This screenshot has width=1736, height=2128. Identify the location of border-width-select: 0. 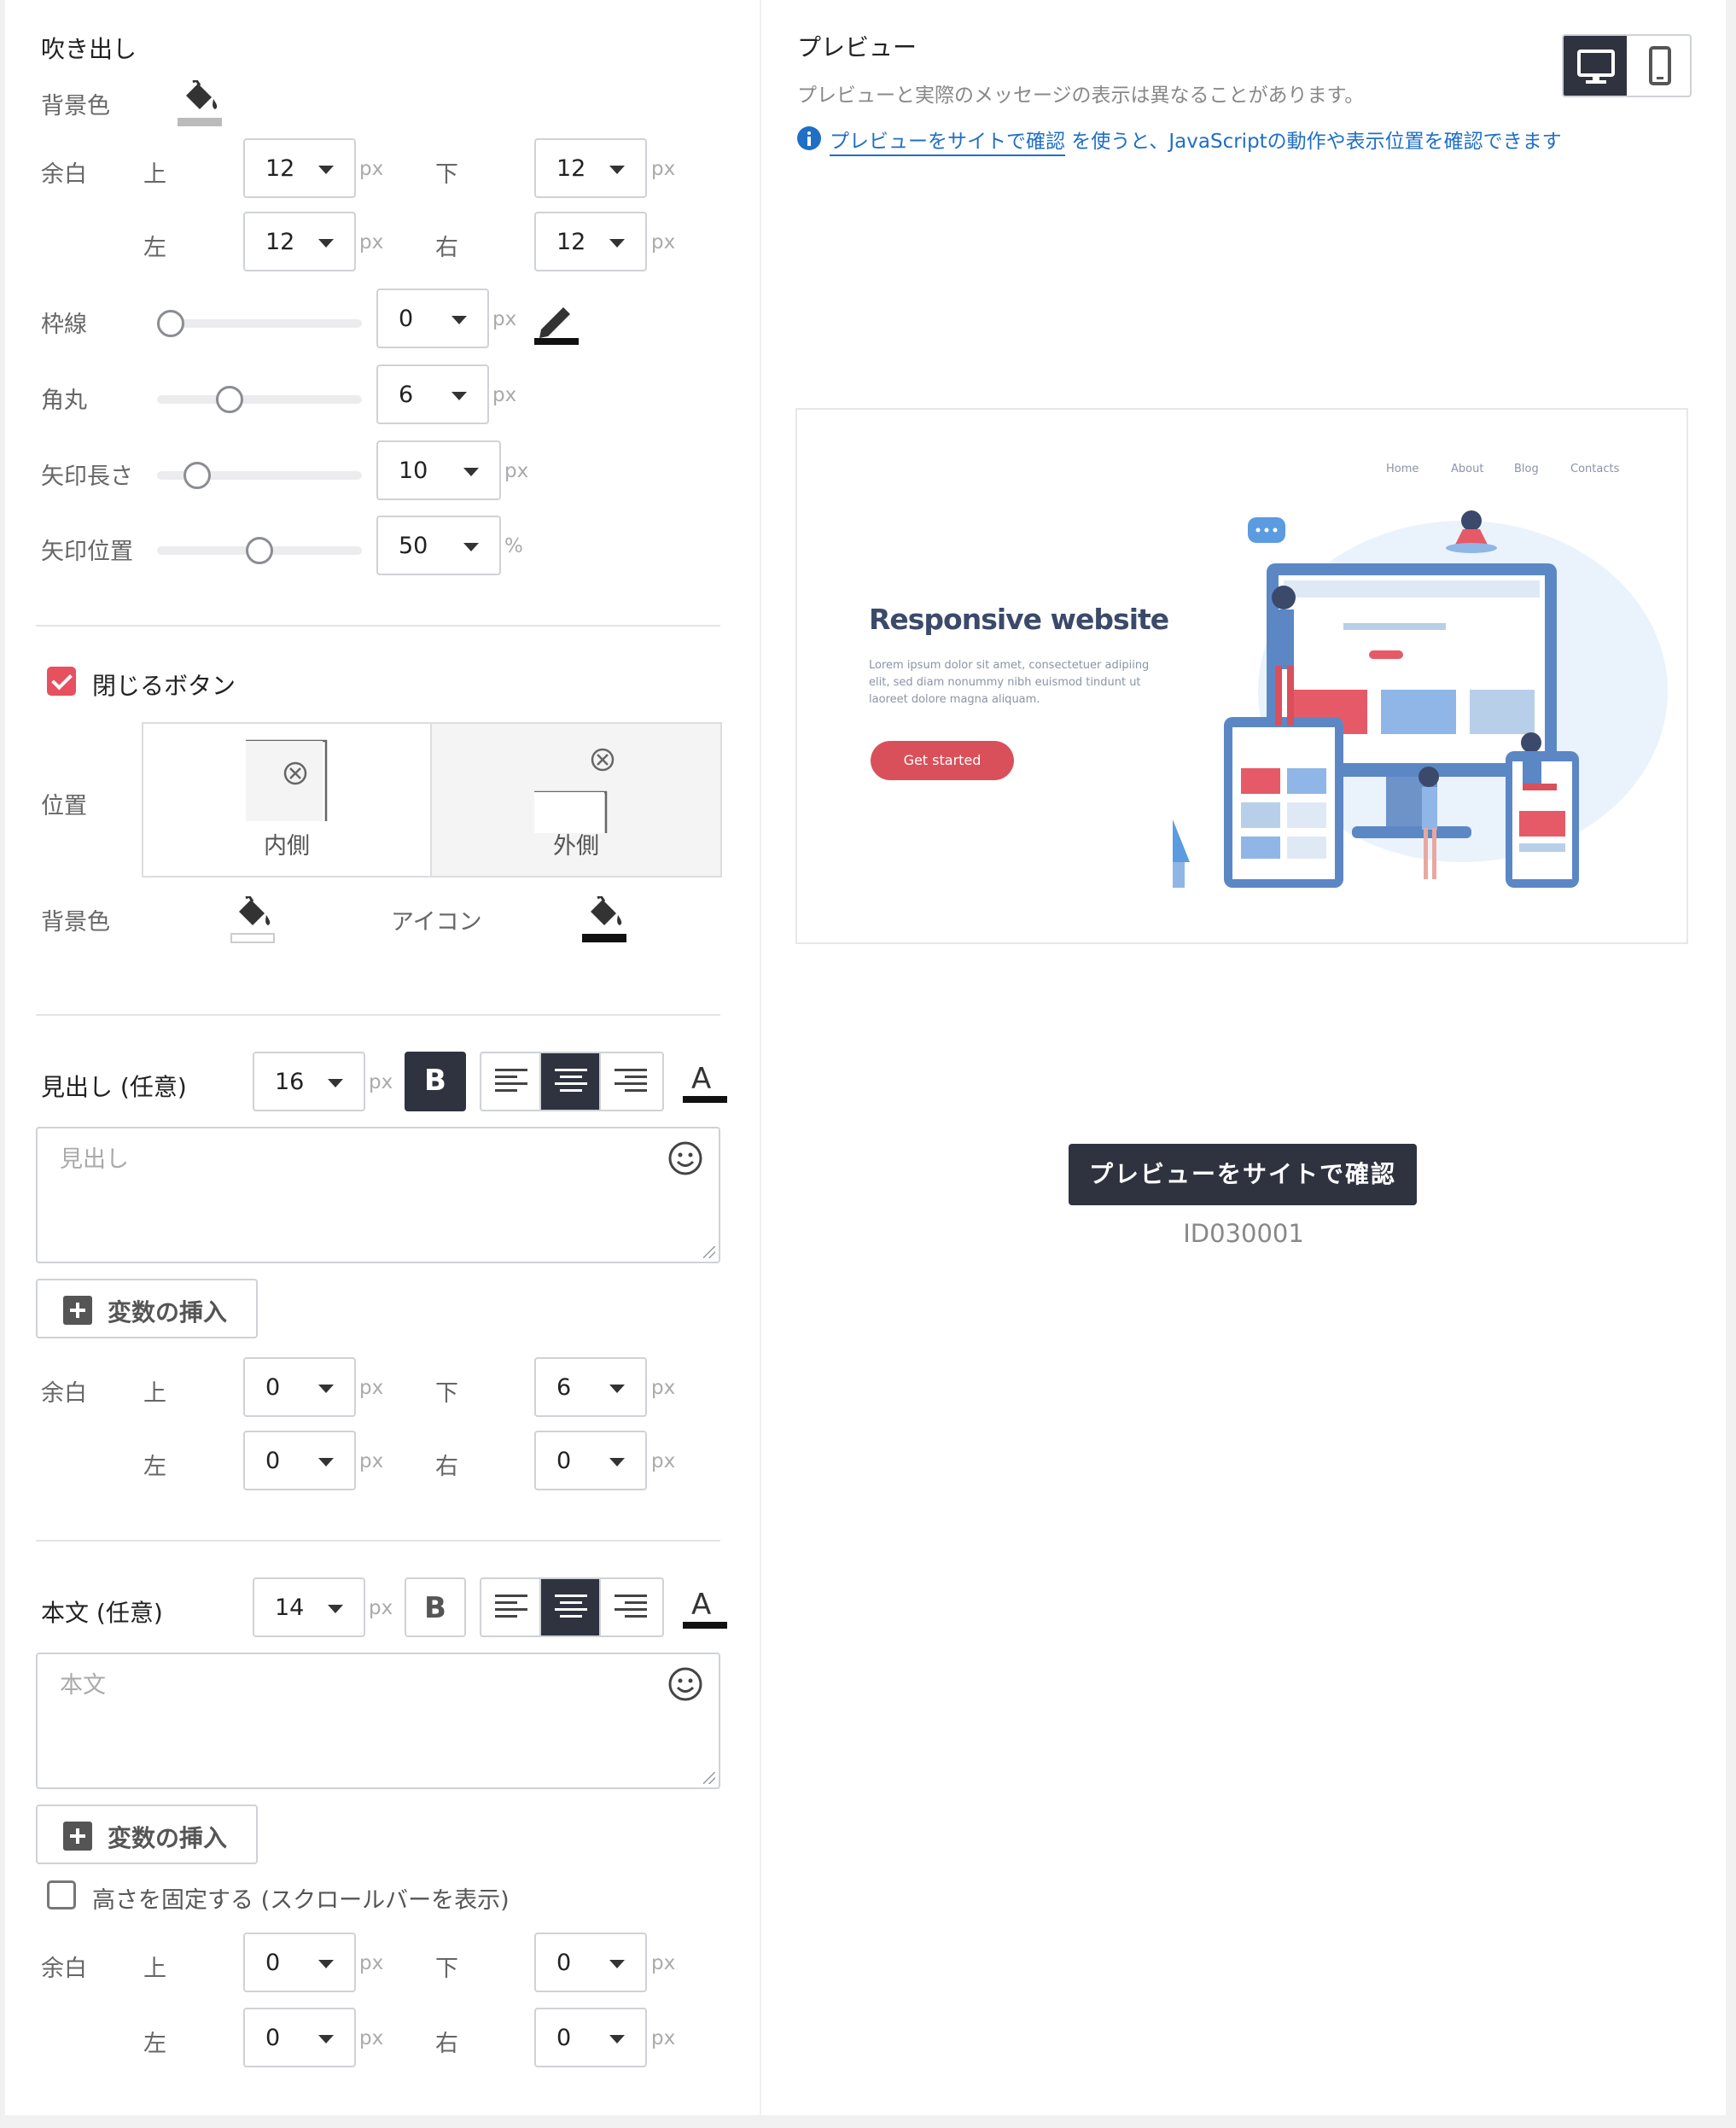
(432, 318).